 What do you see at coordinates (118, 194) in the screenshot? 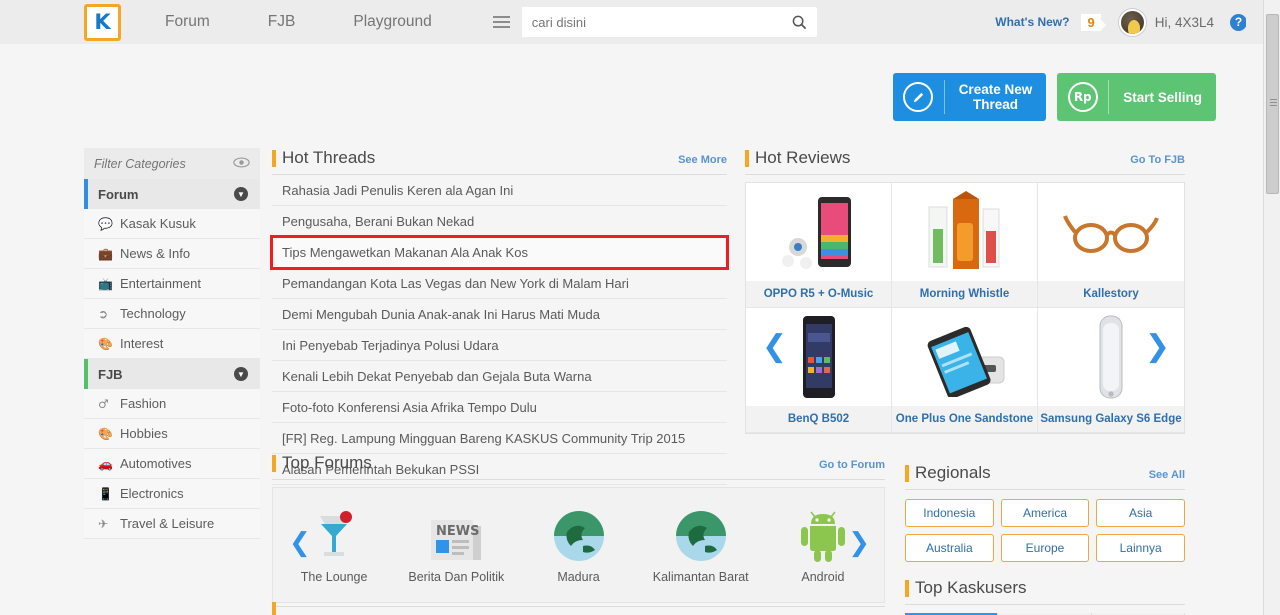
I see `sidebar-group-forum-label: Forum` at bounding box center [118, 194].